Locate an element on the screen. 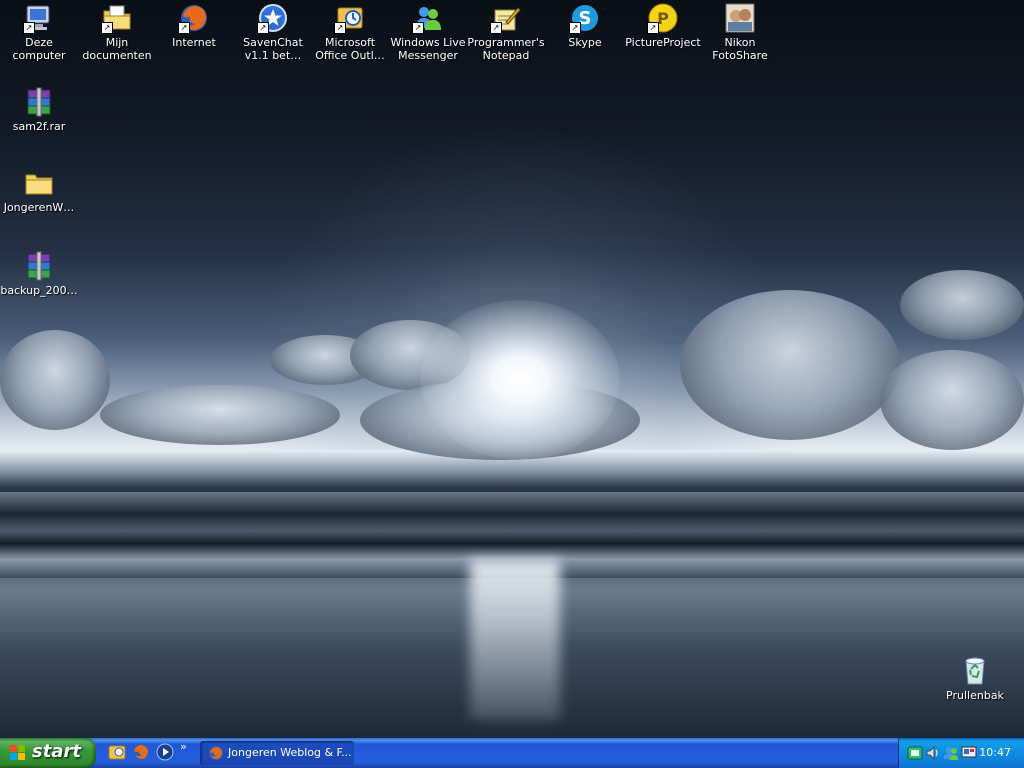  folder-icon is located at coordinates (39, 183).